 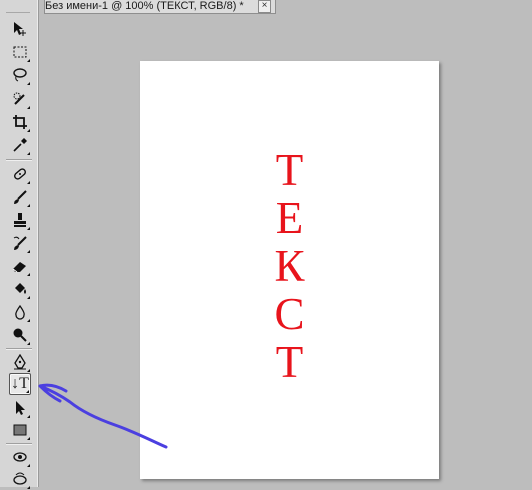 What do you see at coordinates (20, 384) in the screenshot?
I see `vertical-type-tool: ↓T` at bounding box center [20, 384].